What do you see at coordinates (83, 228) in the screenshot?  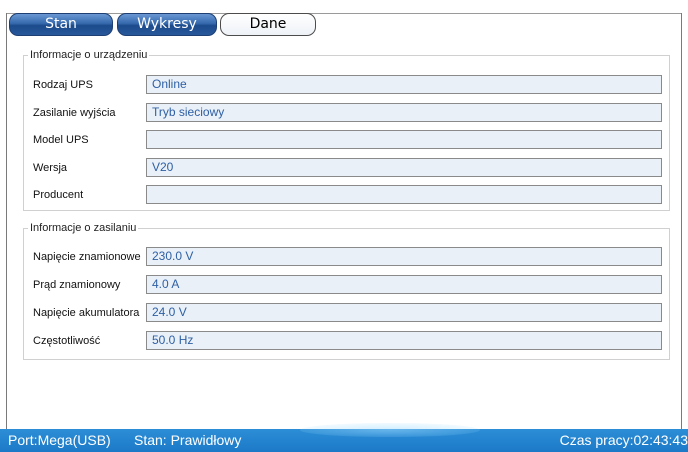 I see `power-info-title: Informacje o zasilaniu` at bounding box center [83, 228].